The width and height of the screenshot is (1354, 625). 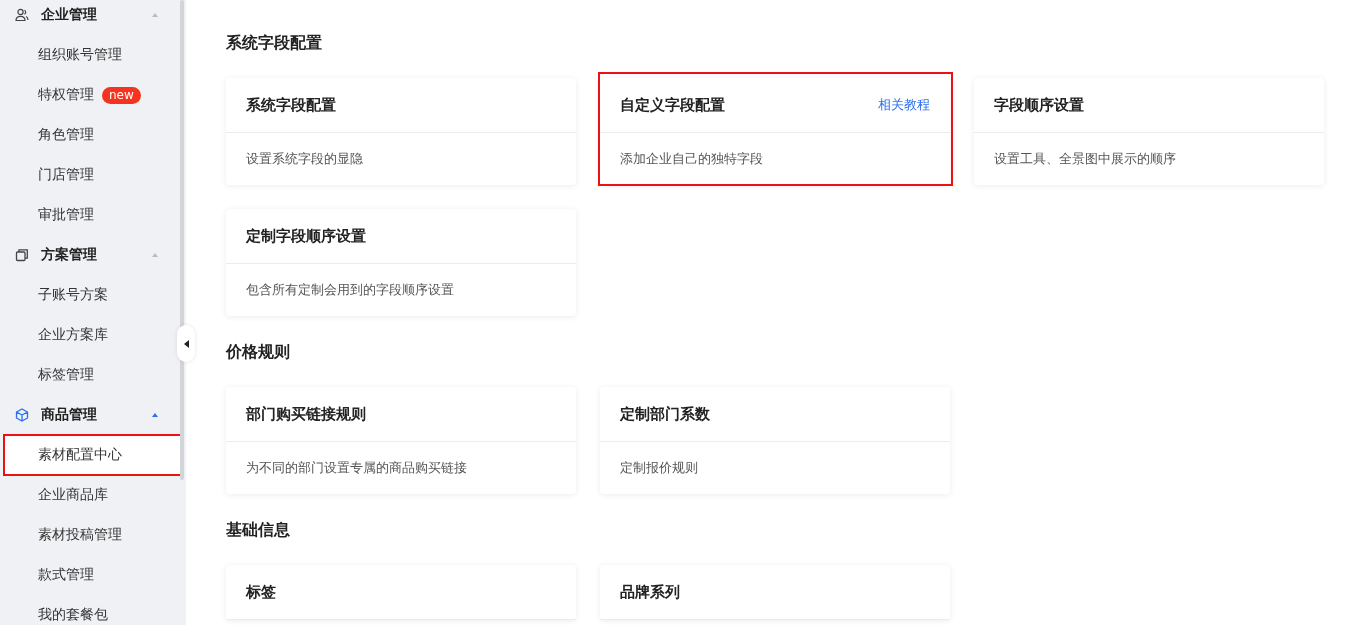 What do you see at coordinates (665, 414) in the screenshot?
I see `card-title: 定制部门系数` at bounding box center [665, 414].